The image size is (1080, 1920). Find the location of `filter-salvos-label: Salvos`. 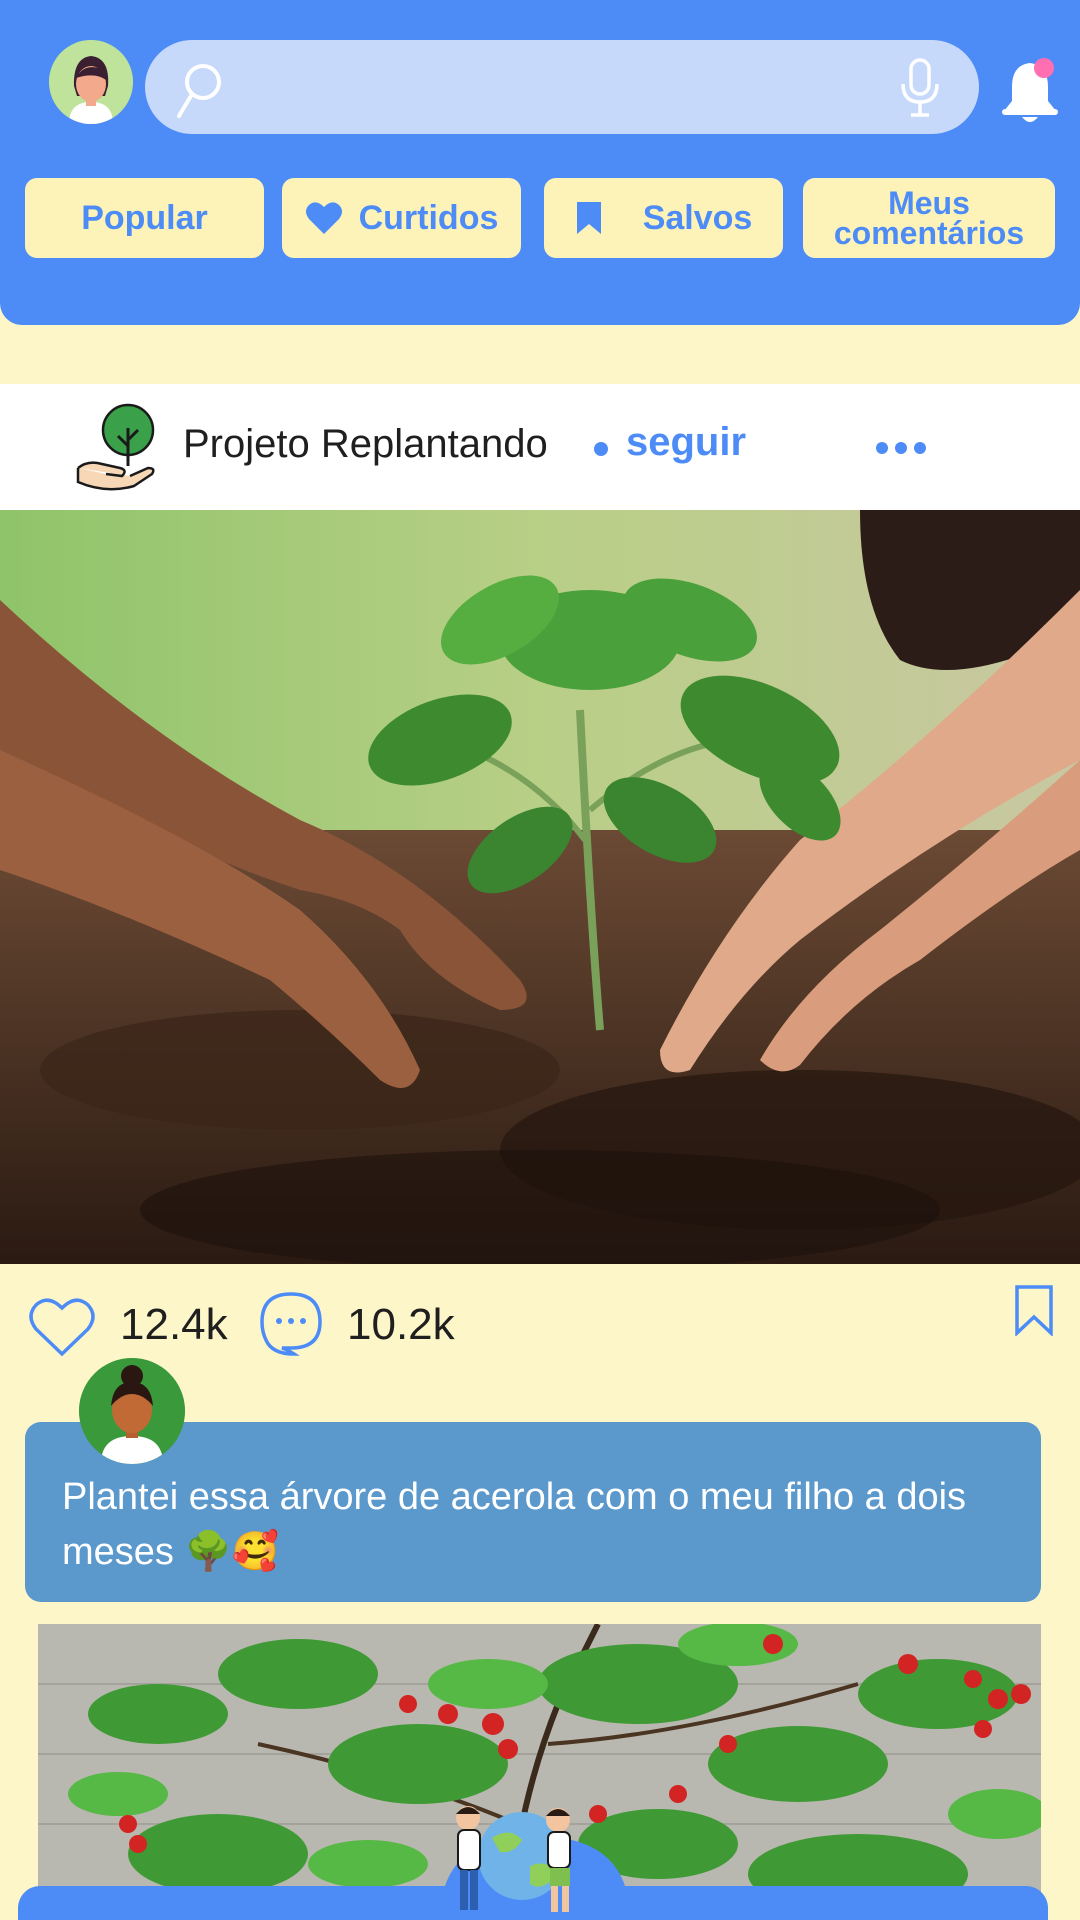

filter-salvos-label: Salvos is located at coordinates (697, 217).